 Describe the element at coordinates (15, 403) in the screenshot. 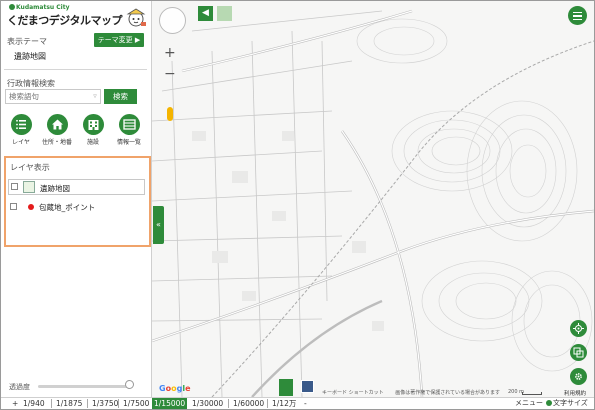

I see `scale-expander: +` at that location.